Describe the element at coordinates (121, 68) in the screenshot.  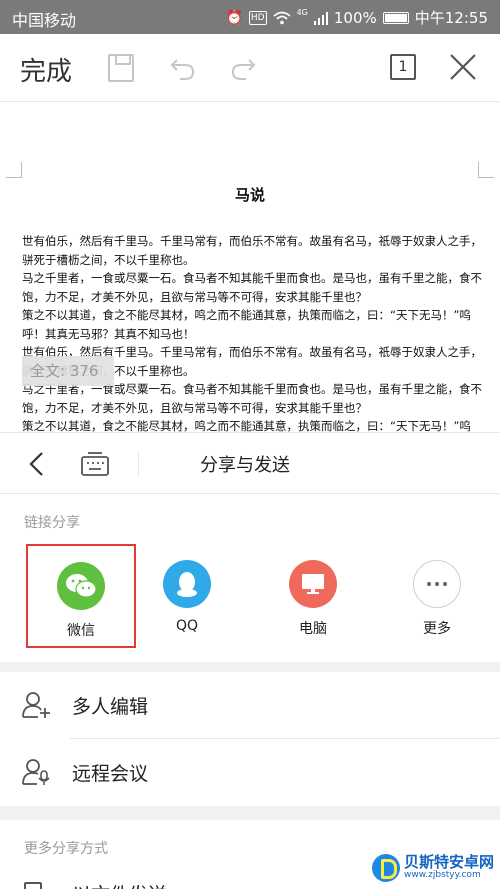
I see `save-icon` at that location.